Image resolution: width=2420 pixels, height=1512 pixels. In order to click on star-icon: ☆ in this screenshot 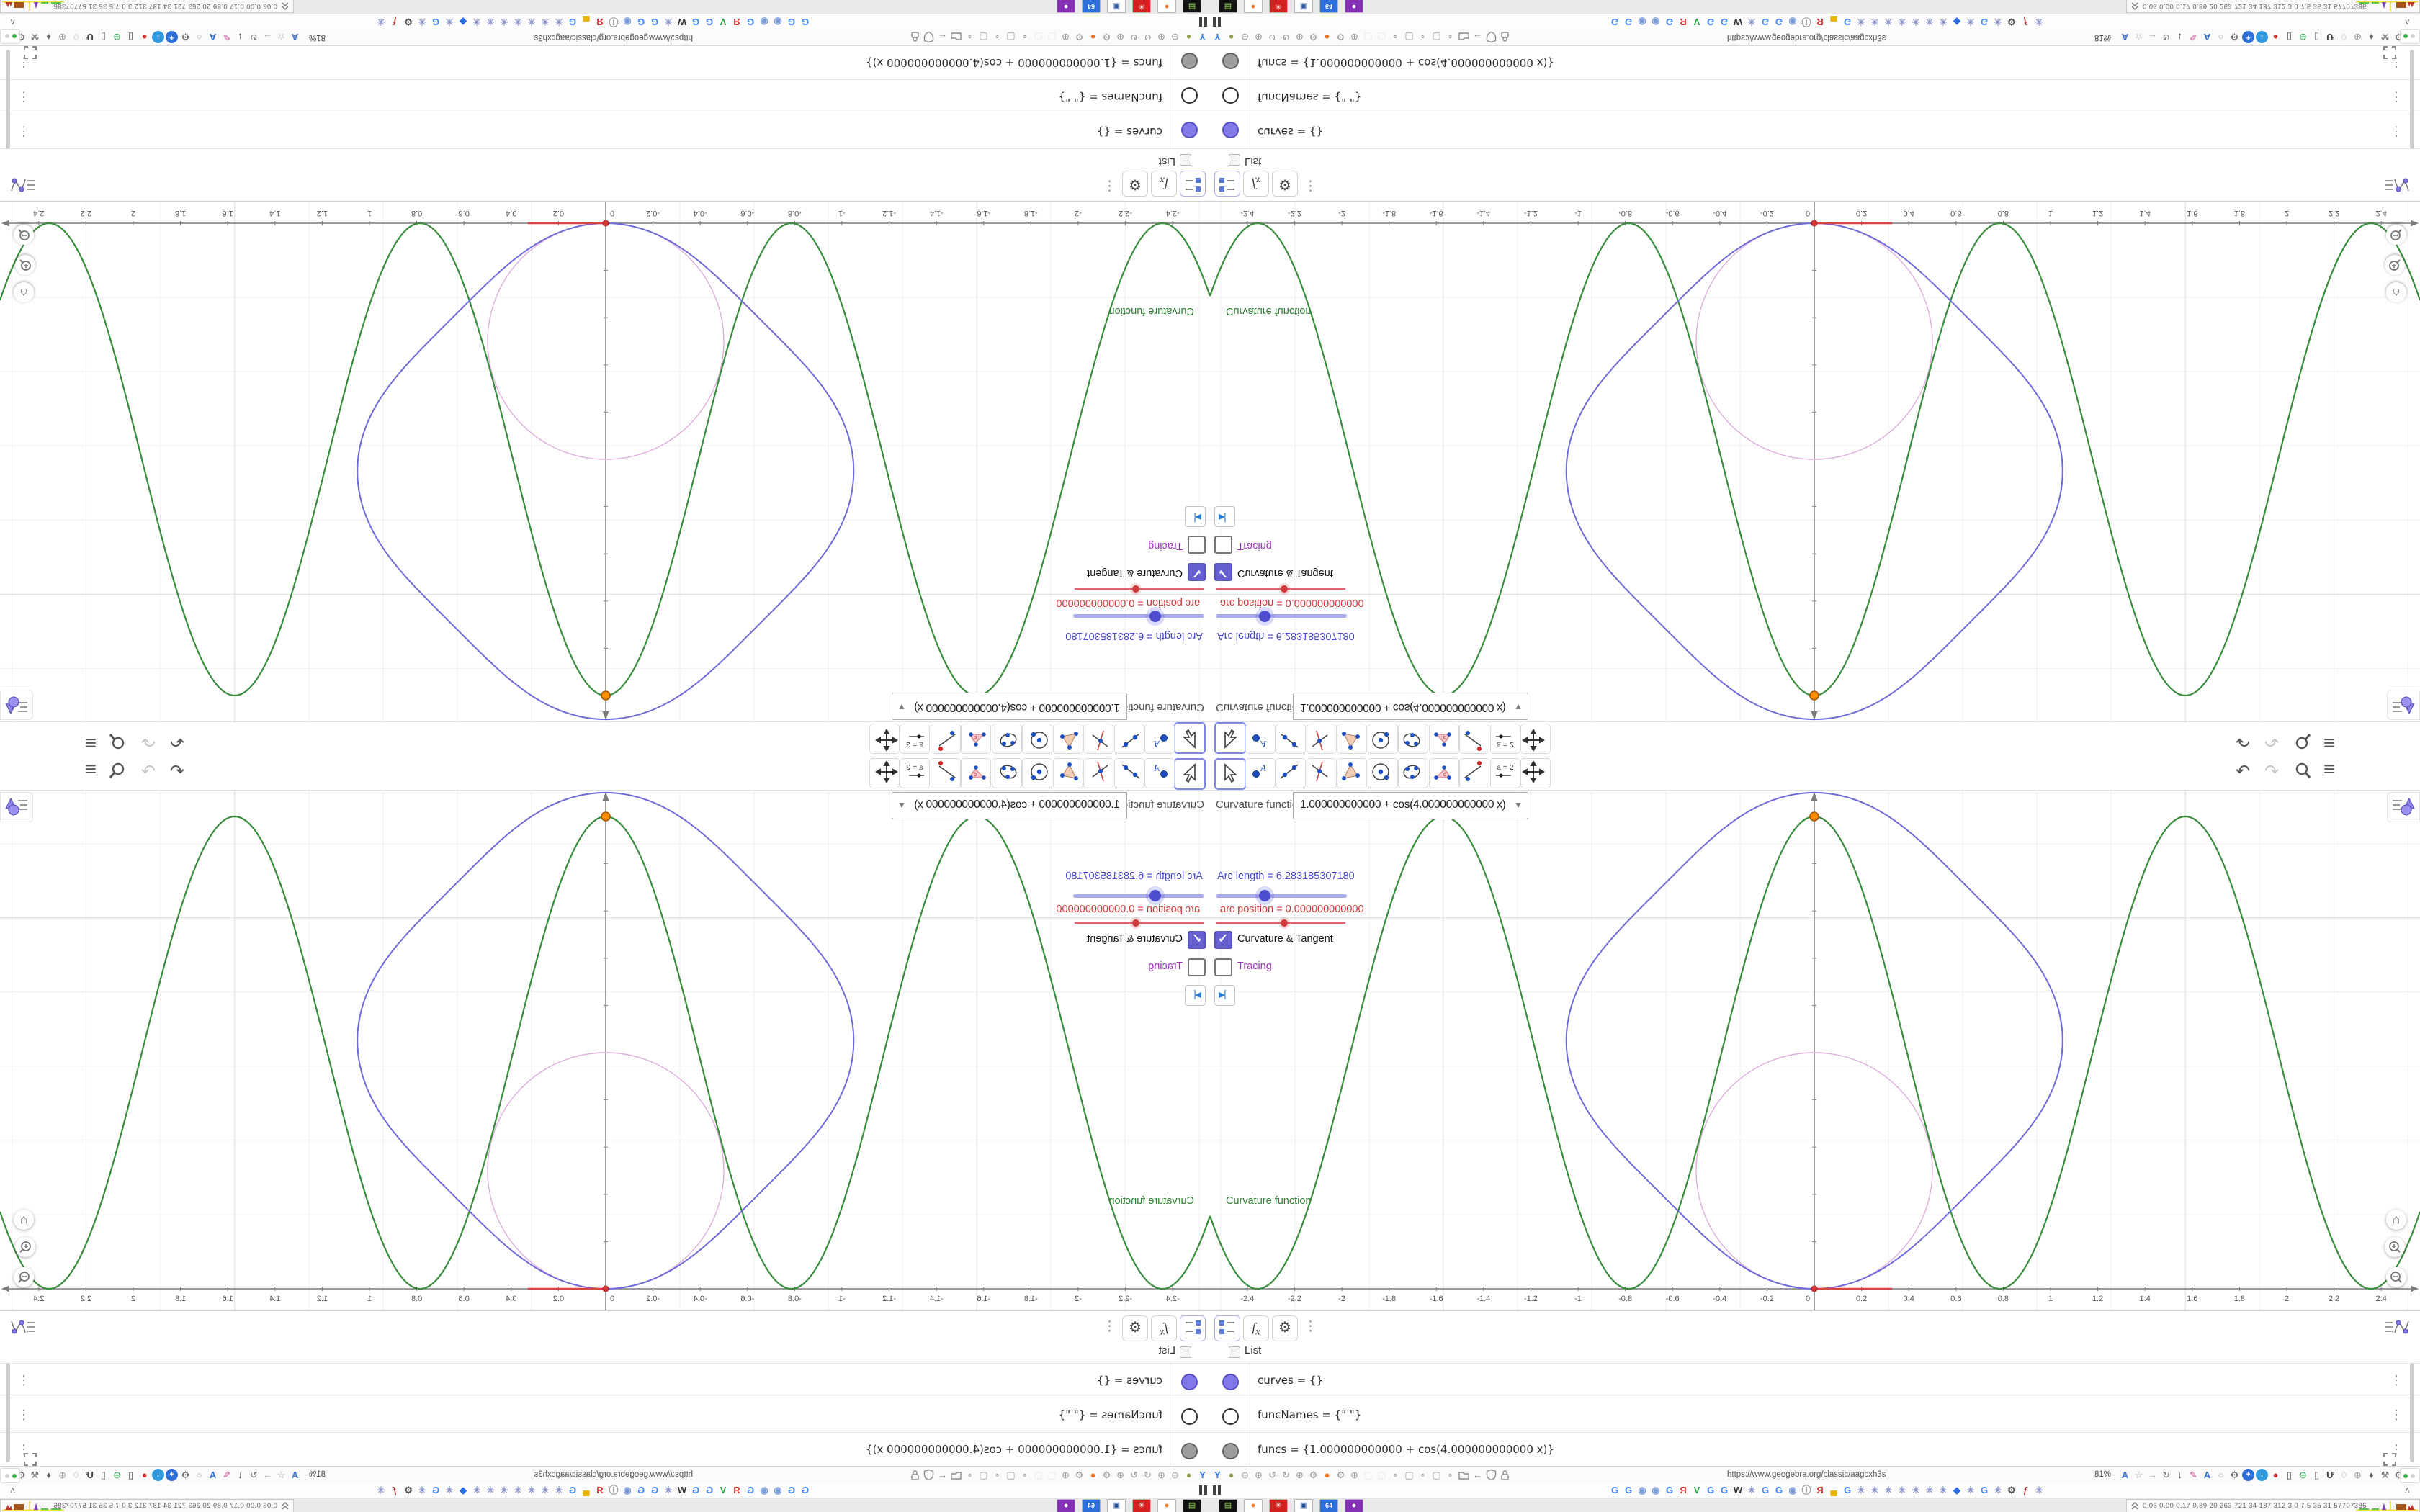, I will do `click(2139, 1475)`.